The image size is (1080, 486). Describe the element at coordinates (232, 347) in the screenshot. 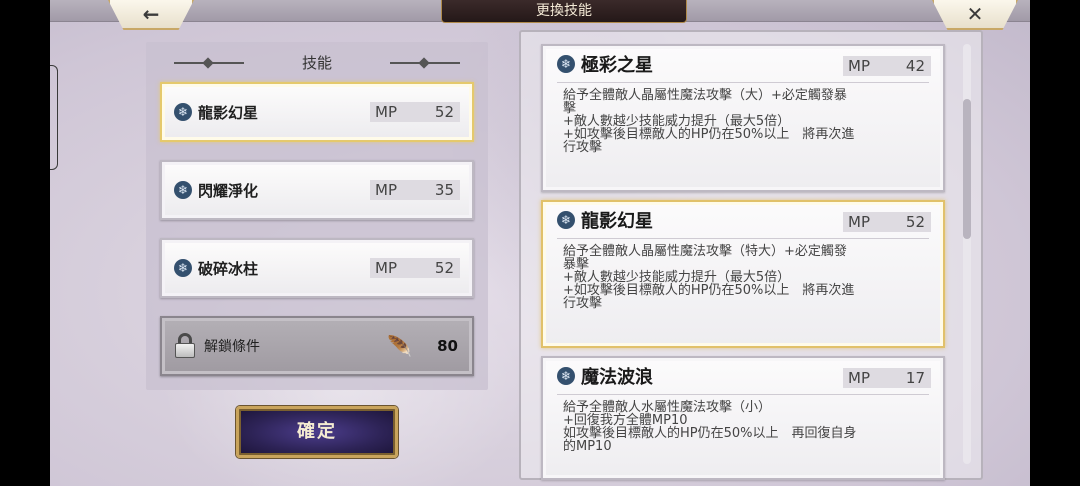

I see `unlock-condition-label: 解鎖條件` at that location.